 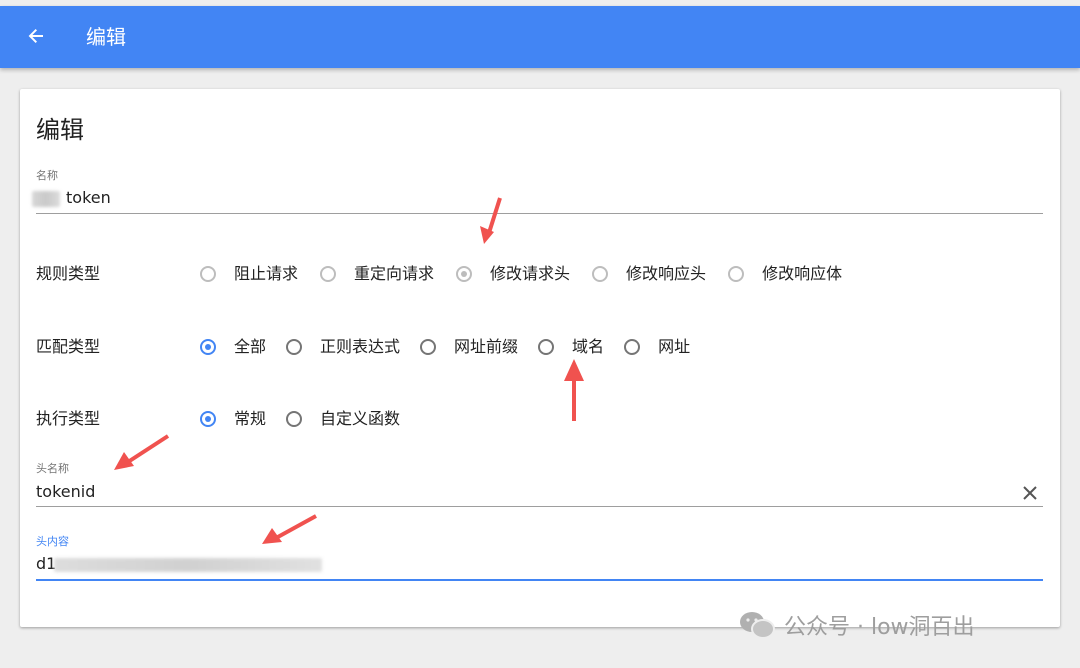 What do you see at coordinates (539, 484) in the screenshot?
I see `header-name-field: 头名称 tokenid` at bounding box center [539, 484].